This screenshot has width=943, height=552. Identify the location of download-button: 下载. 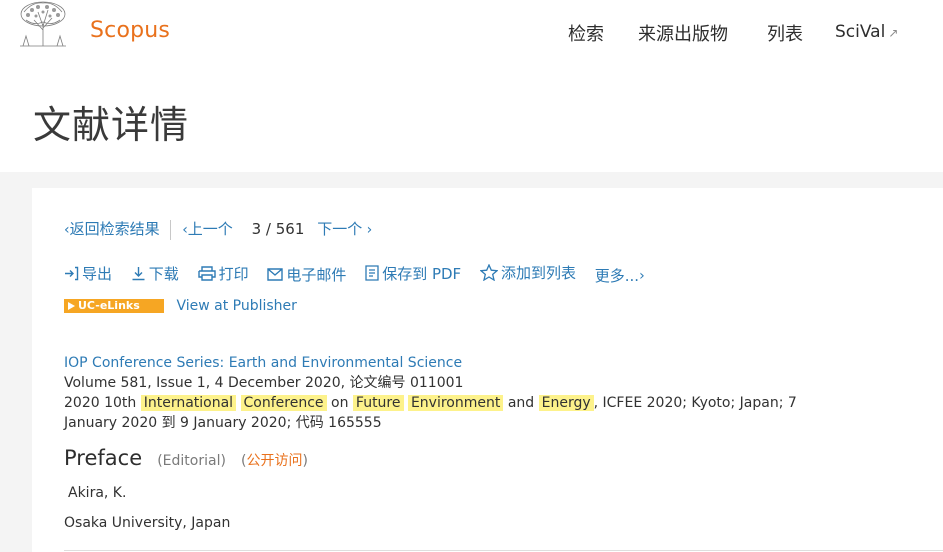
(155, 273).